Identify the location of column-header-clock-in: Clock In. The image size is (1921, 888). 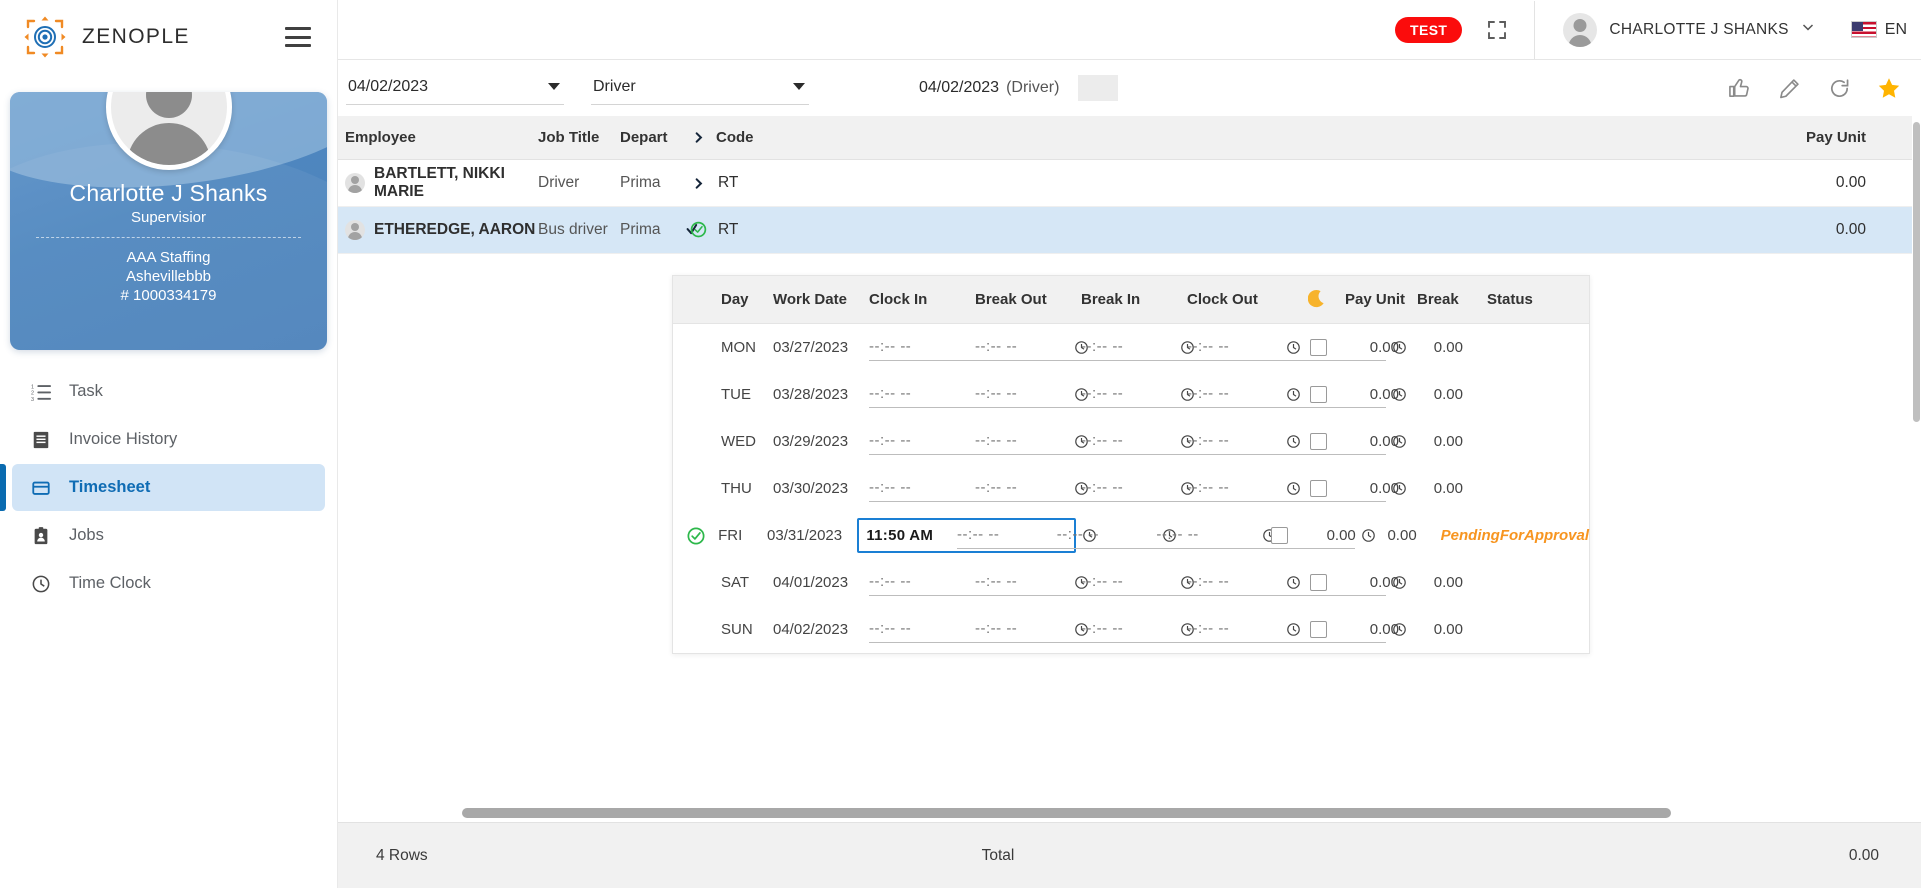
(898, 299).